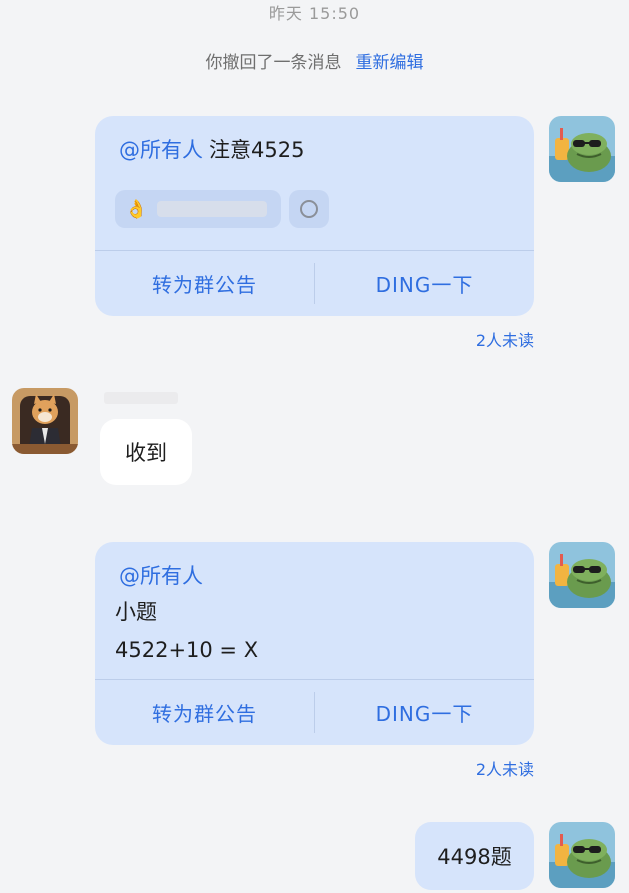  Describe the element at coordinates (457, 768) in the screenshot. I see `unread-count-2: 2人未读` at that location.